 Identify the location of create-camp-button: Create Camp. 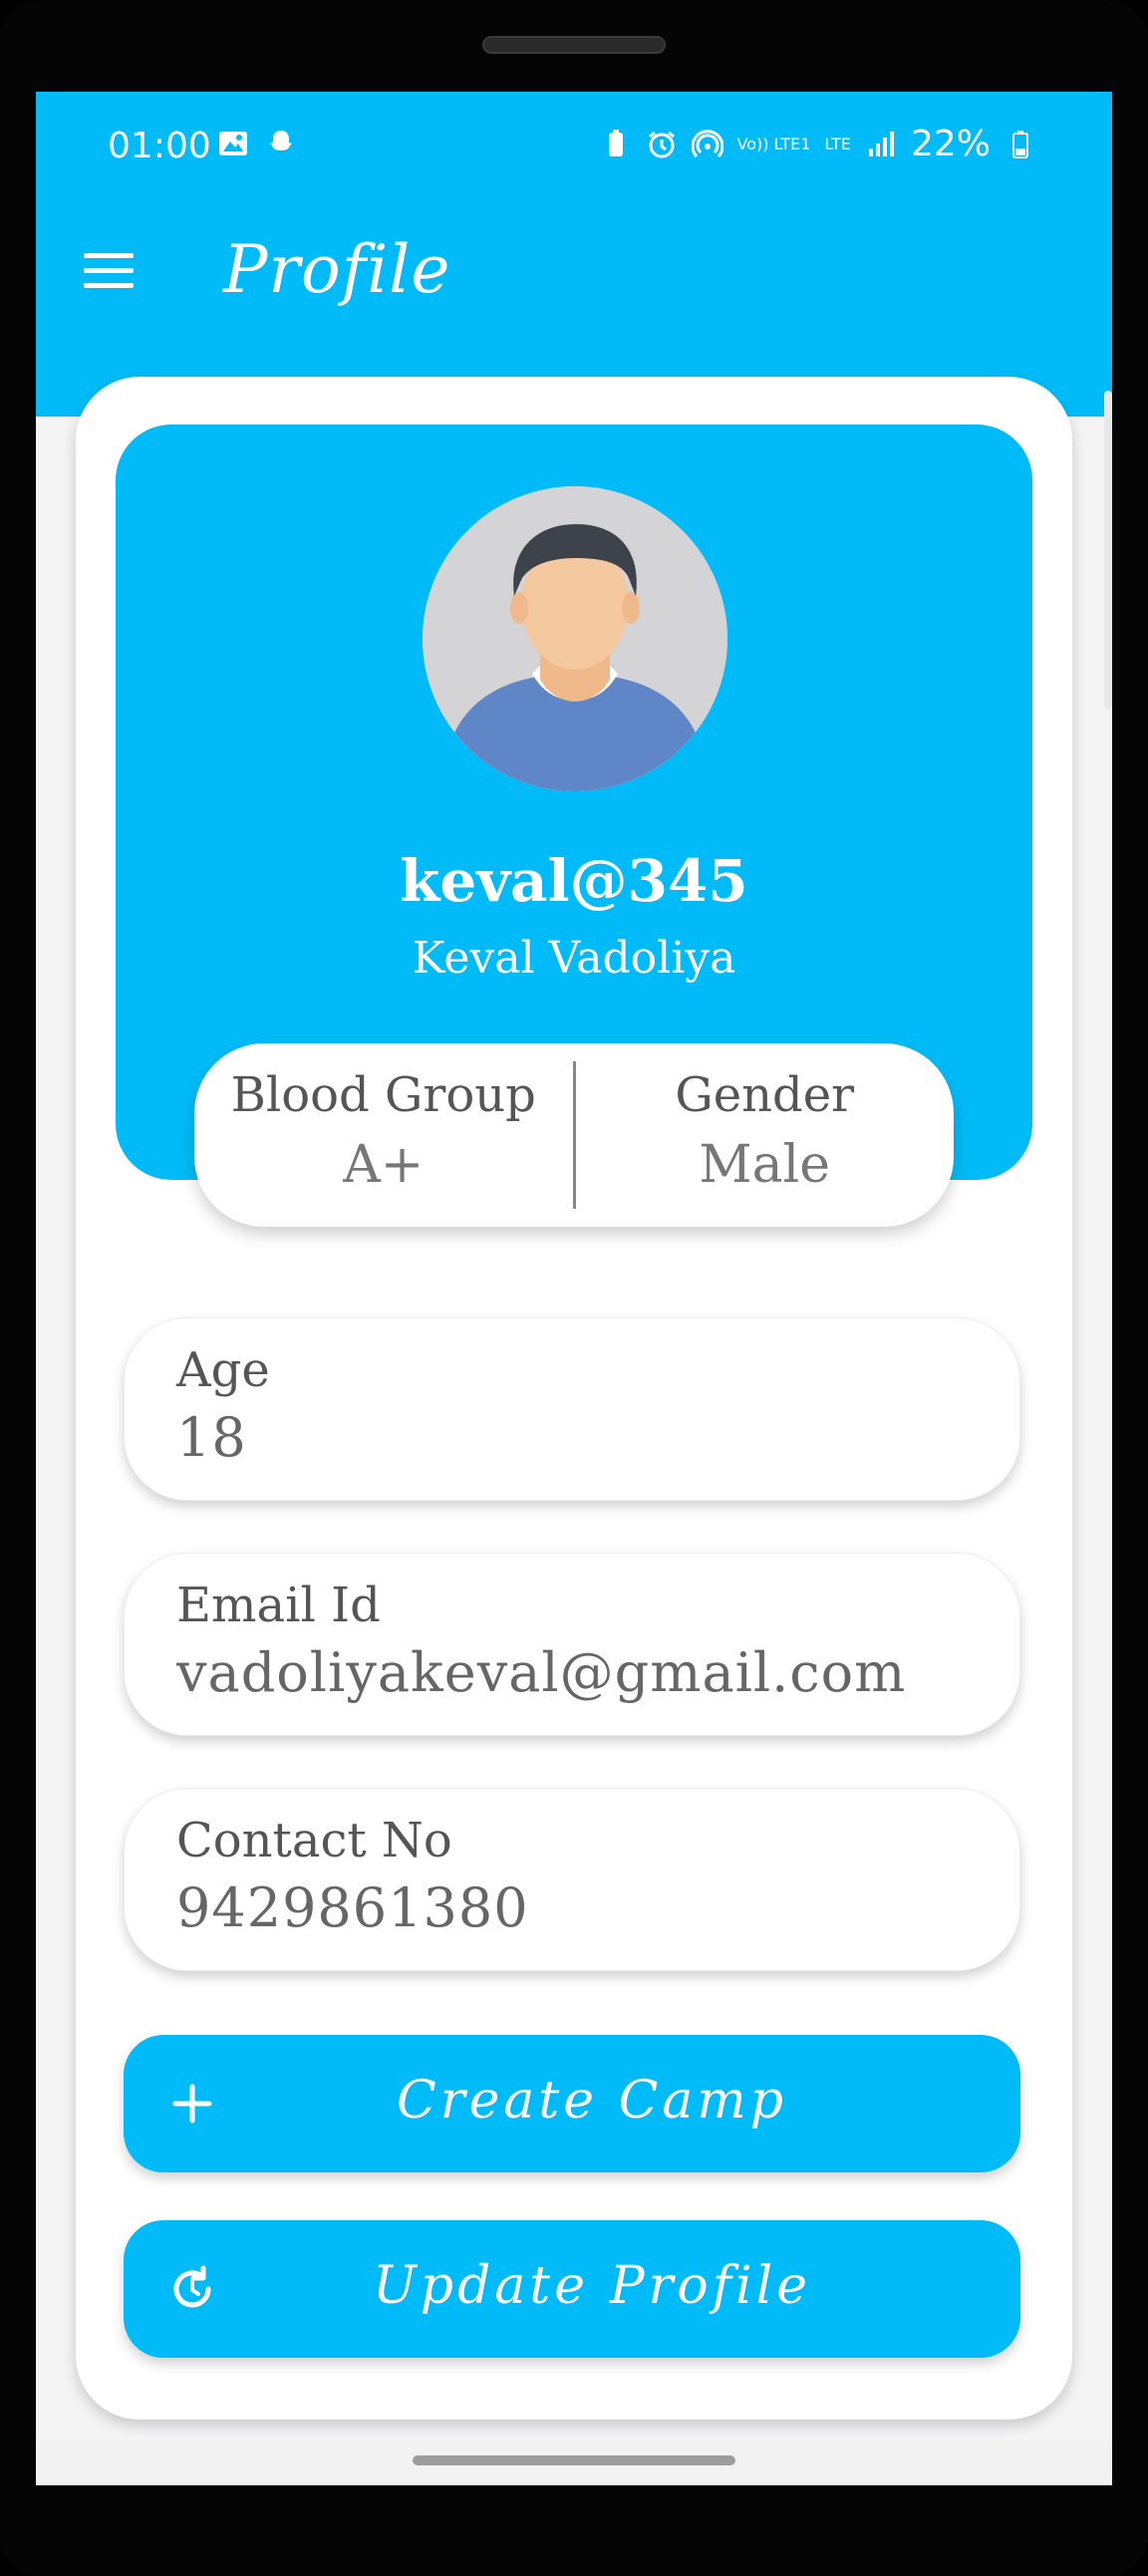
(572, 2103).